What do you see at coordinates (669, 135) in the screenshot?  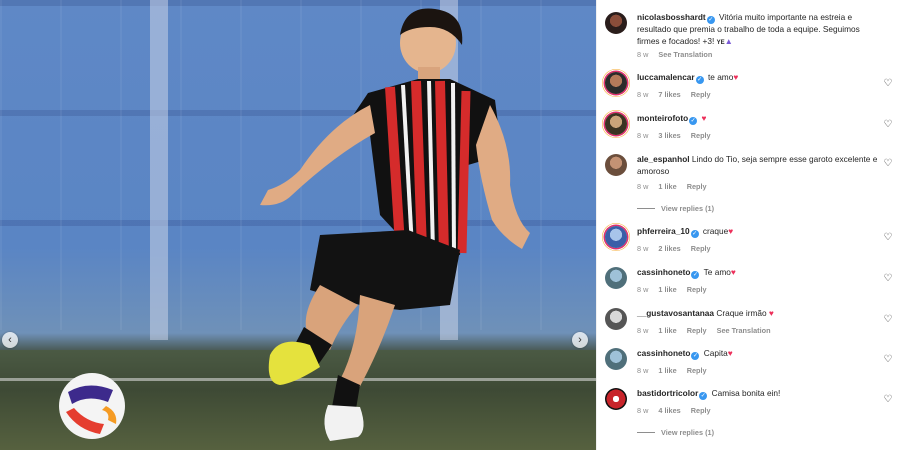 I see `comment-likes: 3 likes` at bounding box center [669, 135].